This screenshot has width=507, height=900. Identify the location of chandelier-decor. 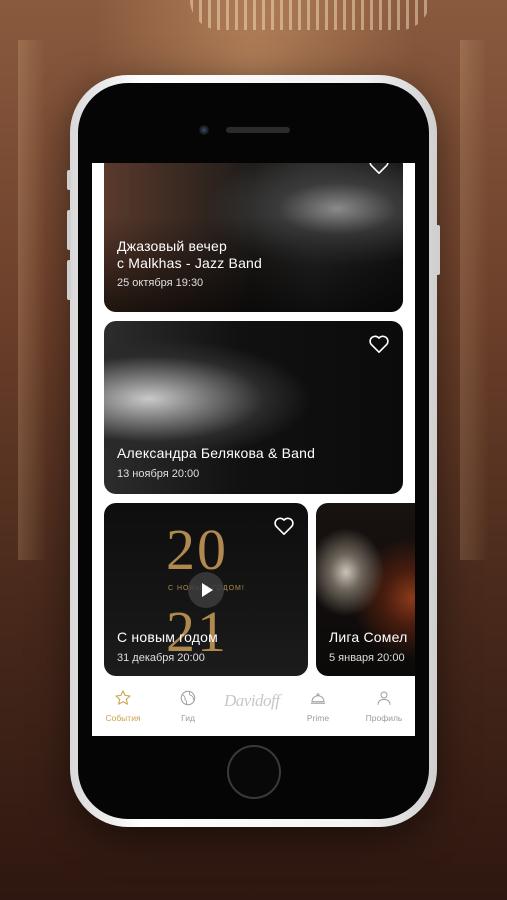
(310, 15).